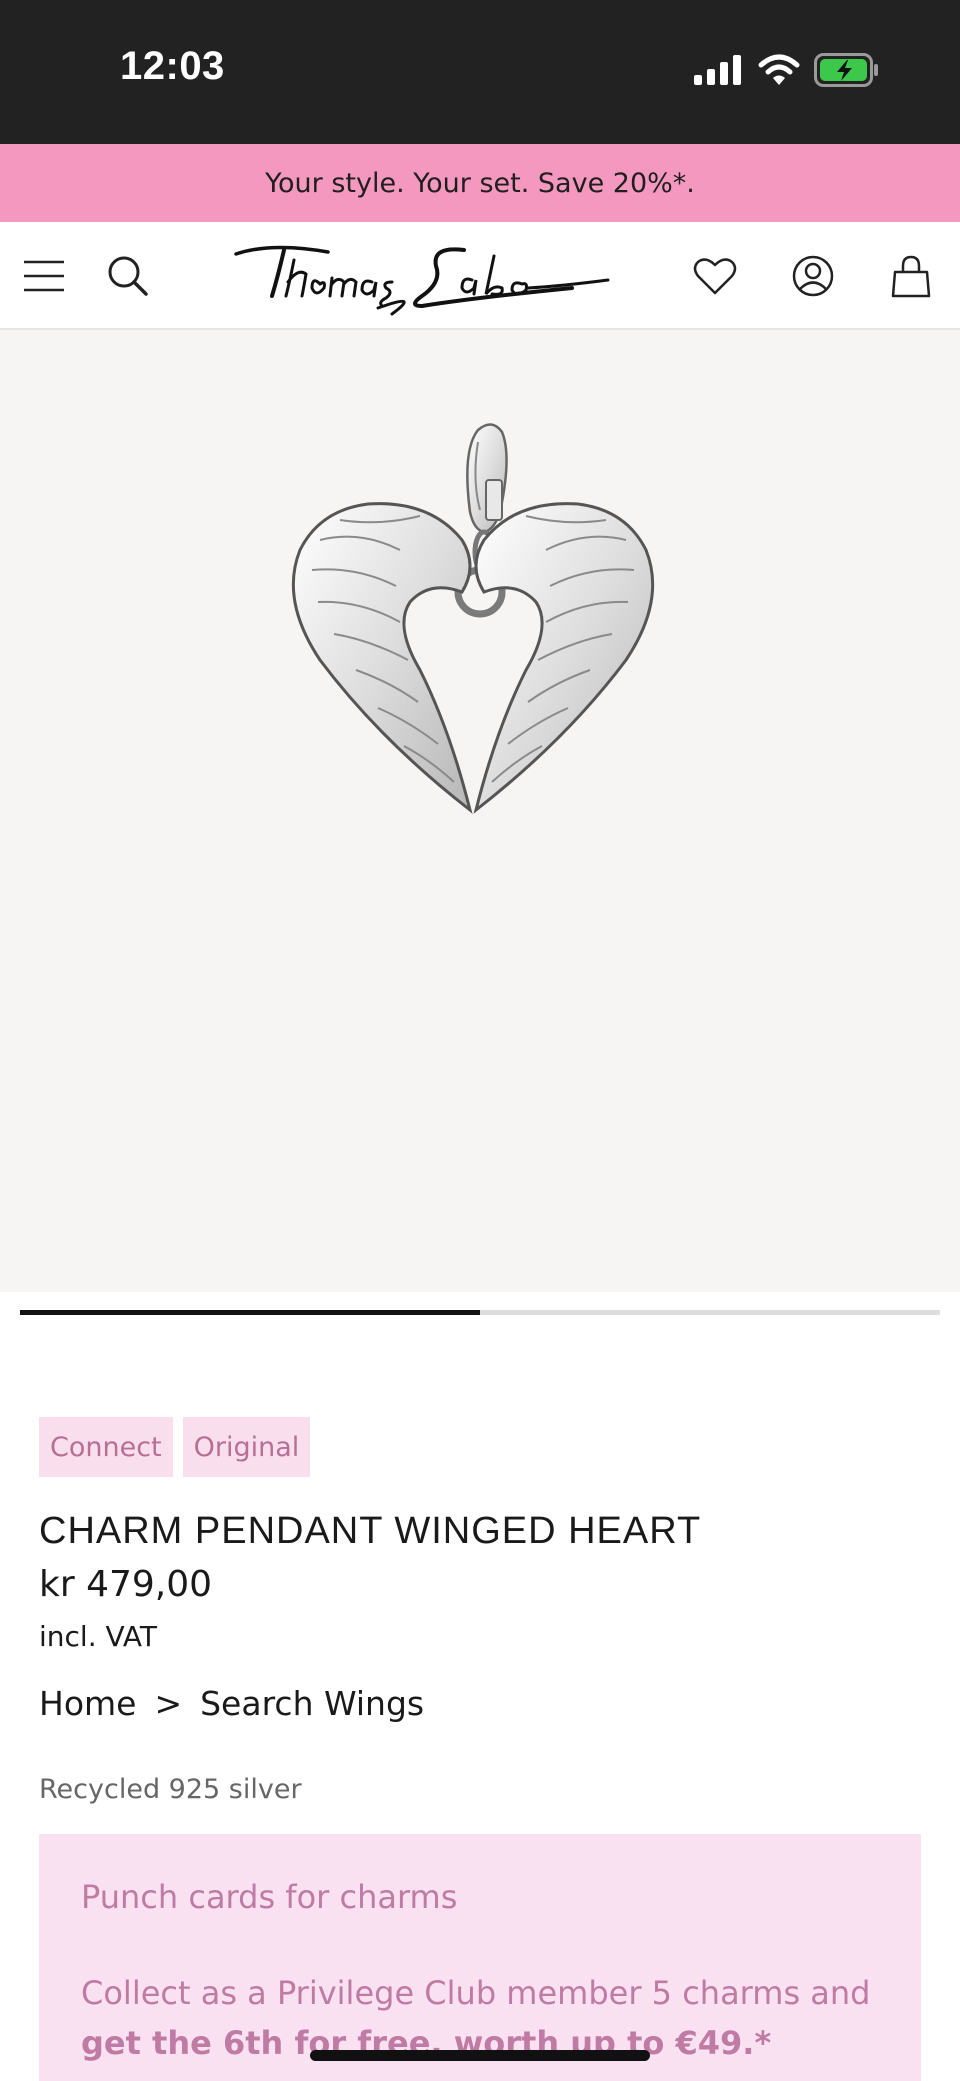 This screenshot has width=960, height=2081. What do you see at coordinates (175, 1447) in the screenshot?
I see `product-tags: Connect Original` at bounding box center [175, 1447].